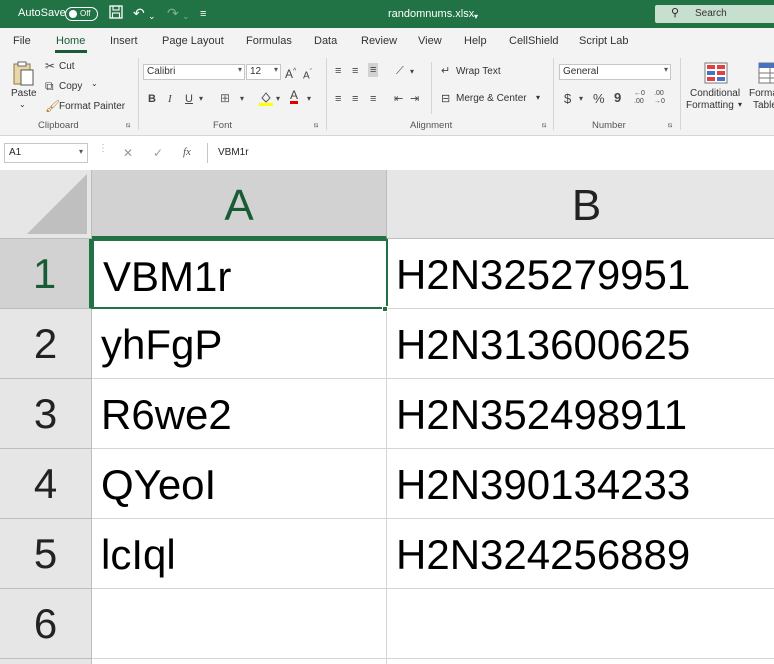  What do you see at coordinates (50, 66) in the screenshot?
I see `cut-icon: ✂` at bounding box center [50, 66].